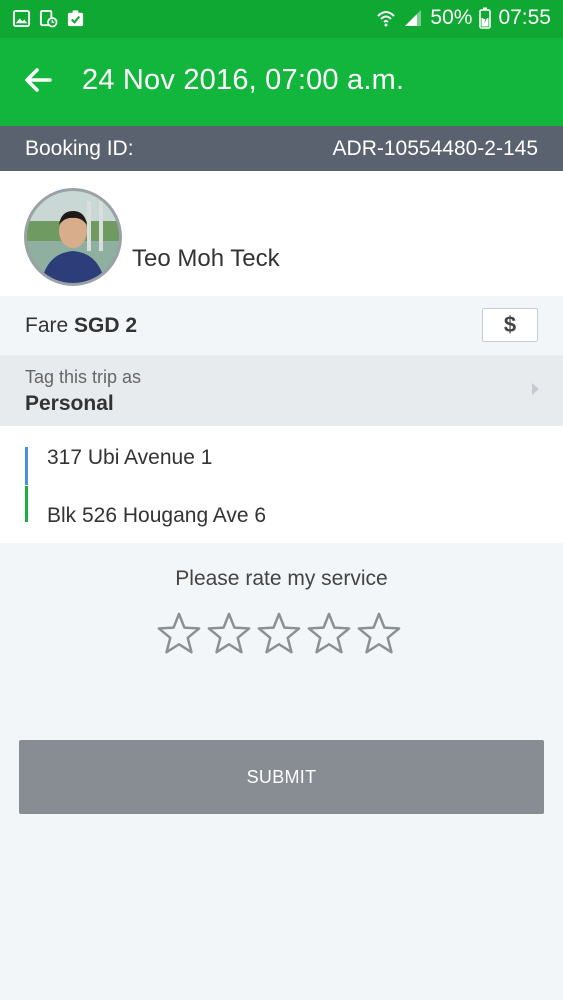 The height and width of the screenshot is (1000, 563). Describe the element at coordinates (281, 390) in the screenshot. I see `tag-trip-selector: Tag this trip as Personal` at that location.